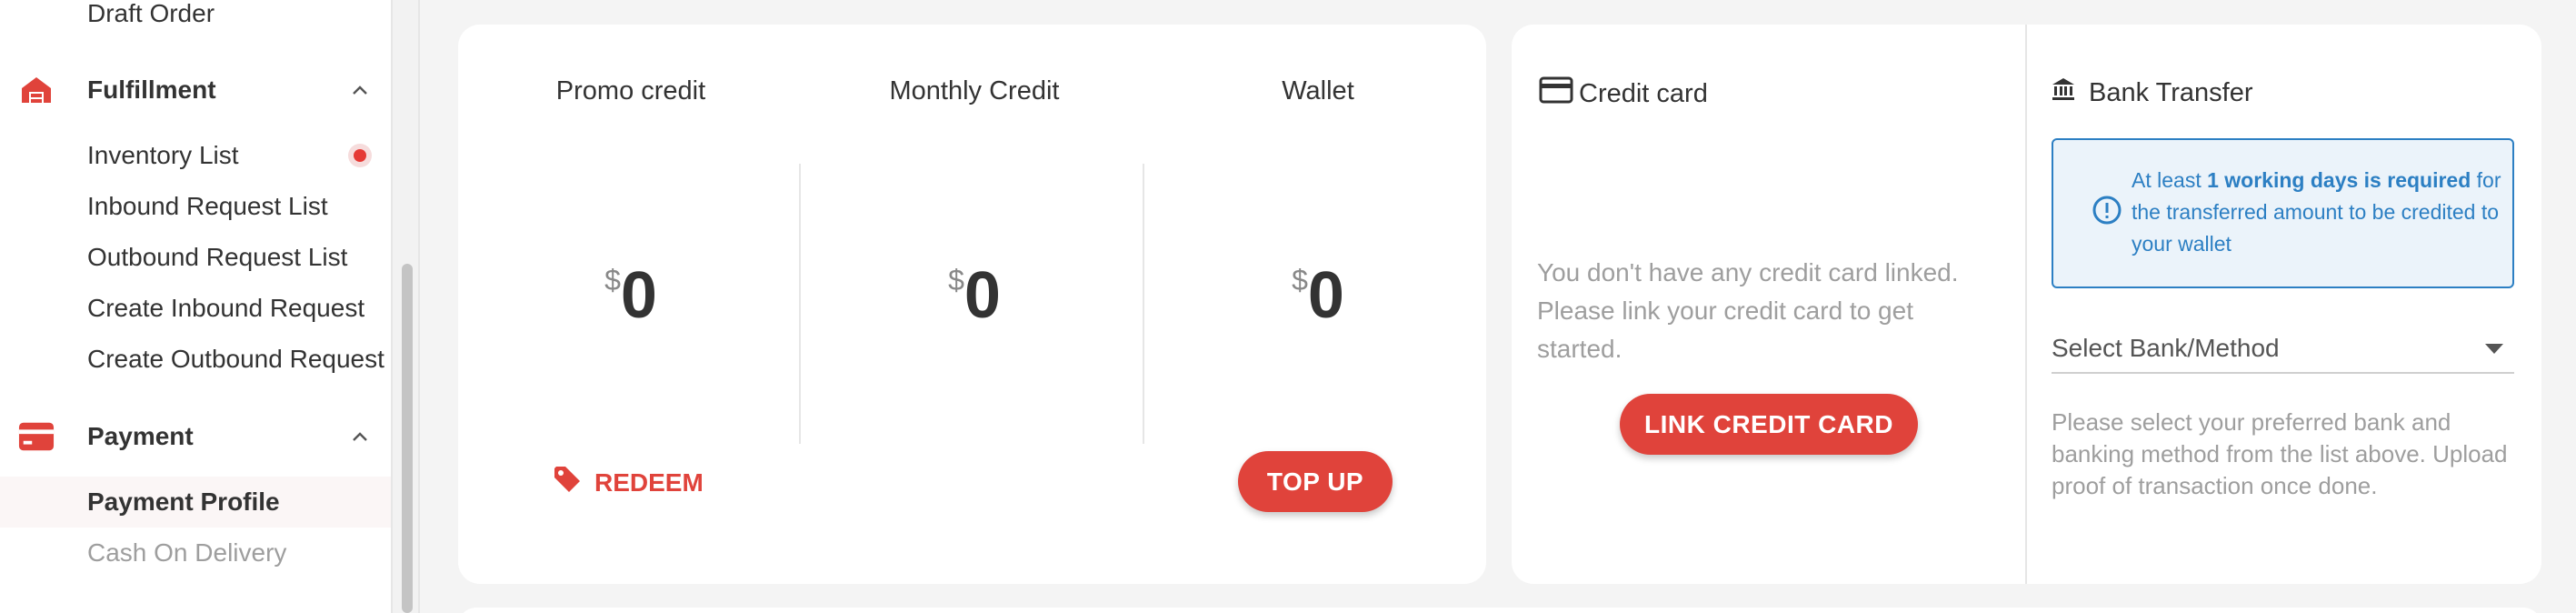 The width and height of the screenshot is (2576, 613). Describe the element at coordinates (235, 359) in the screenshot. I see `sidebar-item-label: Create Outbound Request` at that location.